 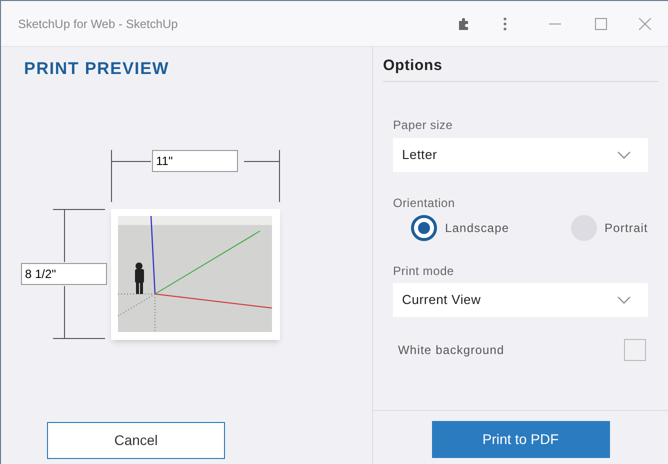 I want to click on width-field: 11", so click(x=195, y=161).